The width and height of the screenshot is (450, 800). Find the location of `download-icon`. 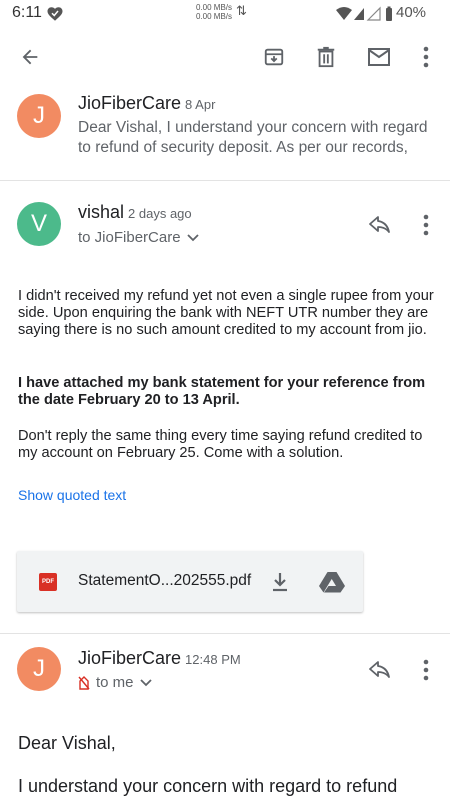

download-icon is located at coordinates (280, 582).